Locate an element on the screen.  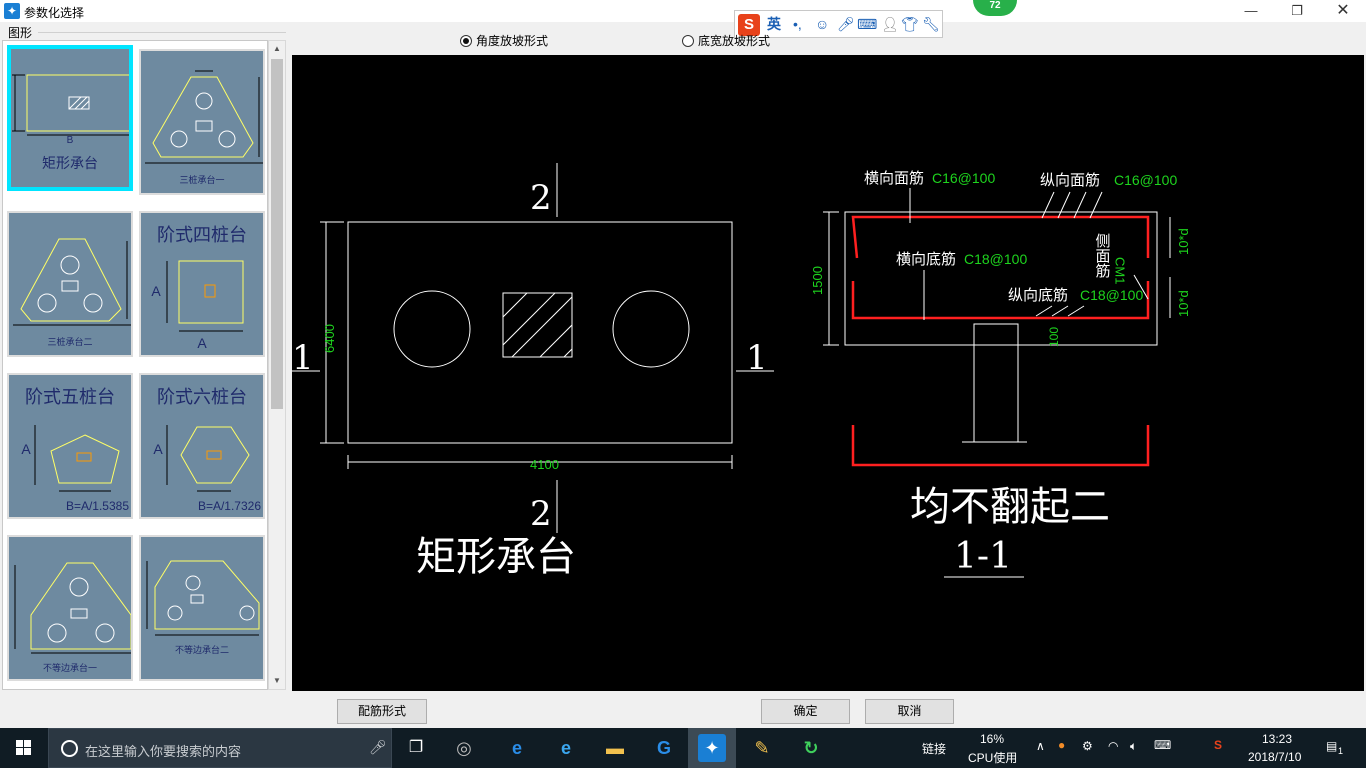
thumbnail-unequal-2: 不等边承台二 is located at coordinates (202, 608).